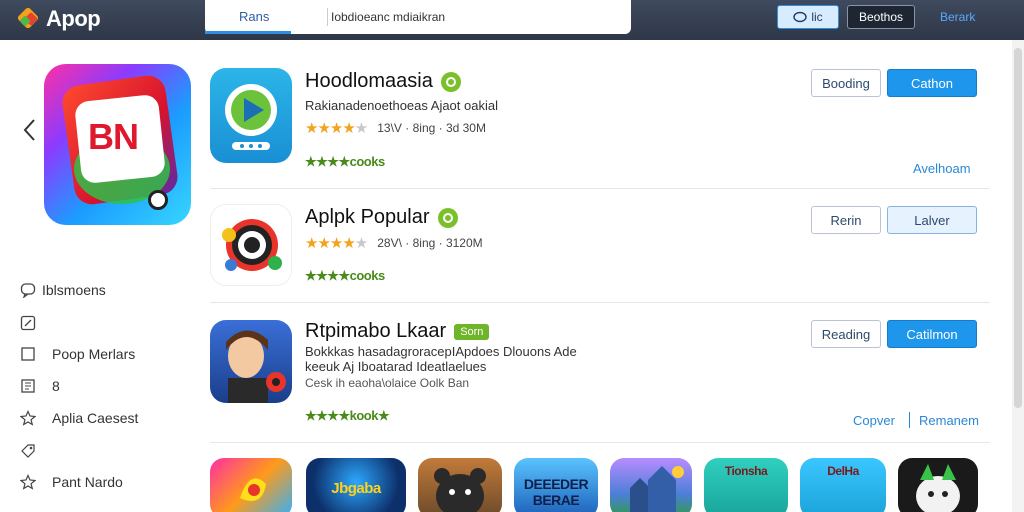 The image size is (1024, 512). What do you see at coordinates (256, 366) in the screenshot?
I see `character-icon` at bounding box center [256, 366].